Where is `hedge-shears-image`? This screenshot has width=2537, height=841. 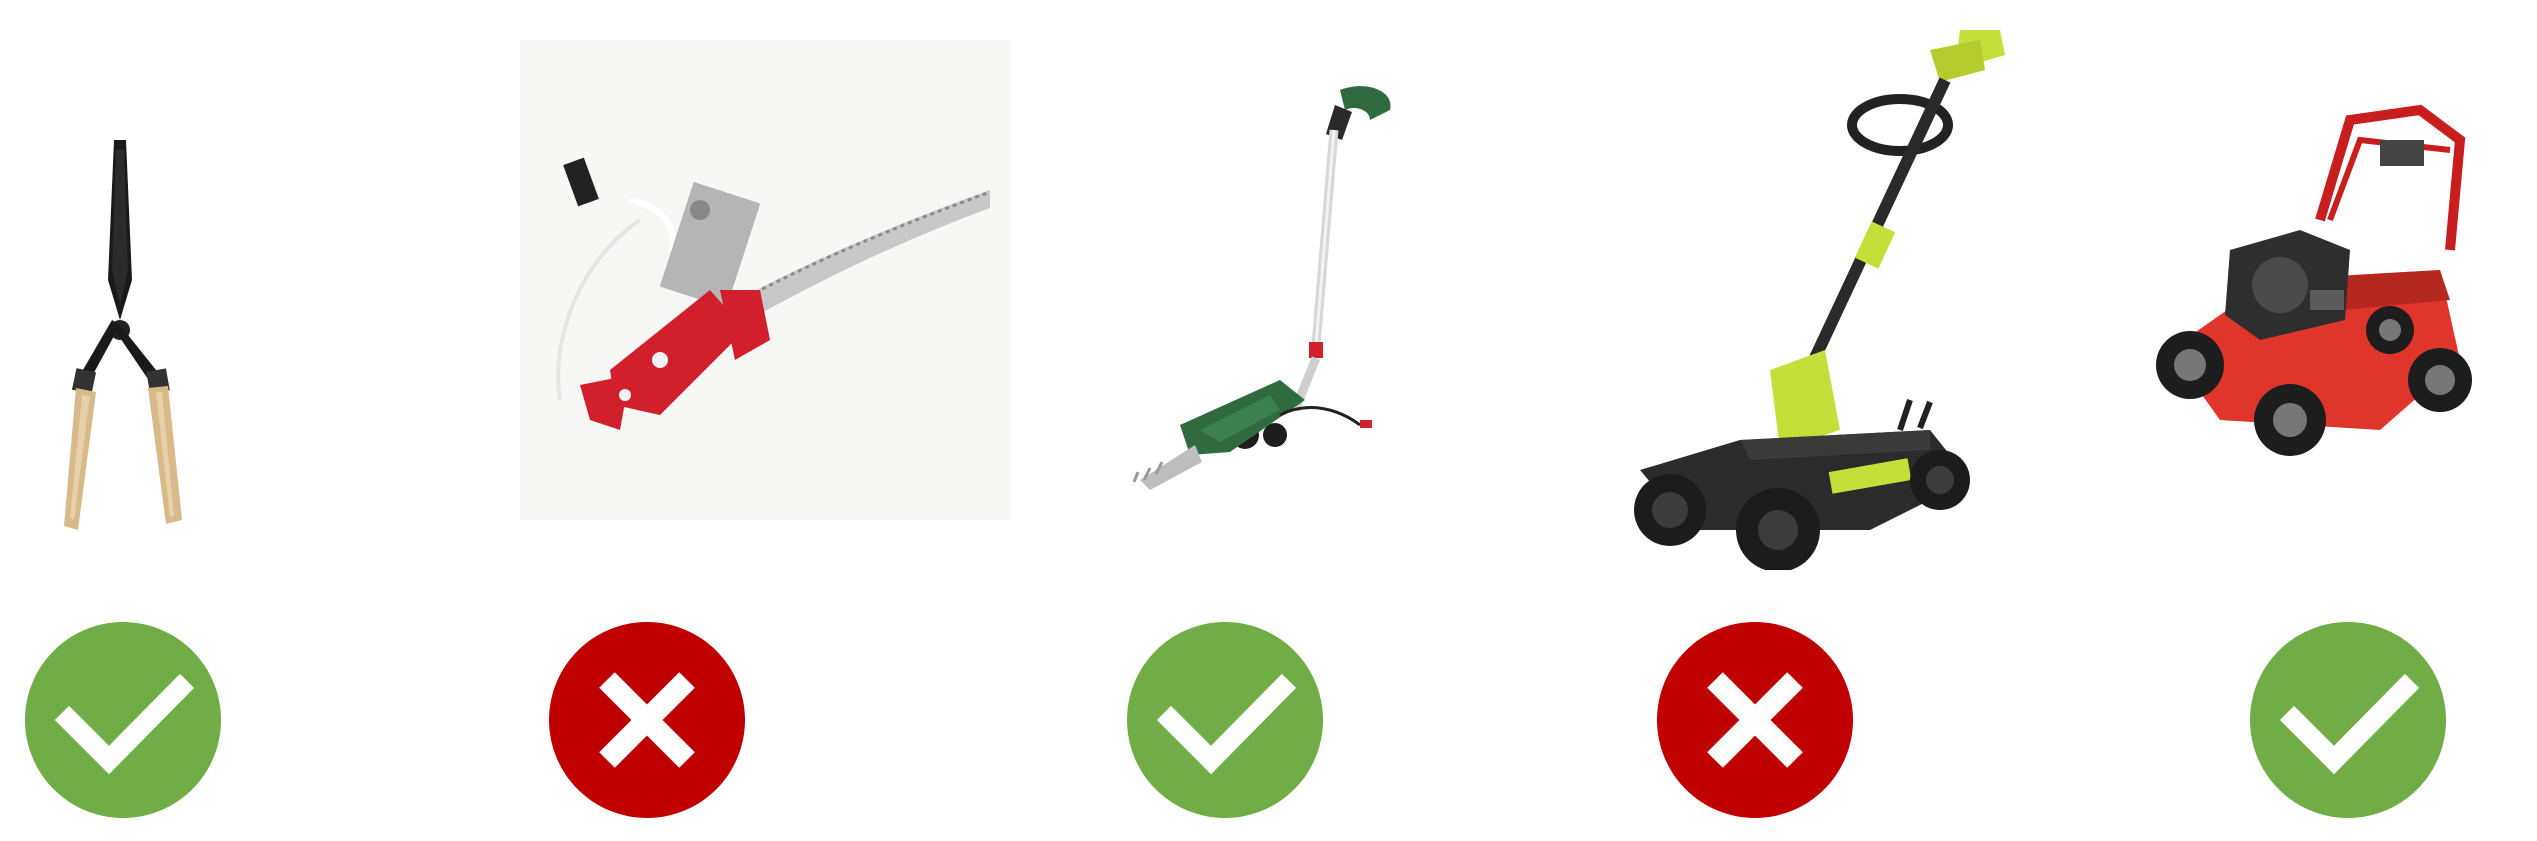
hedge-shears-image is located at coordinates (120, 330).